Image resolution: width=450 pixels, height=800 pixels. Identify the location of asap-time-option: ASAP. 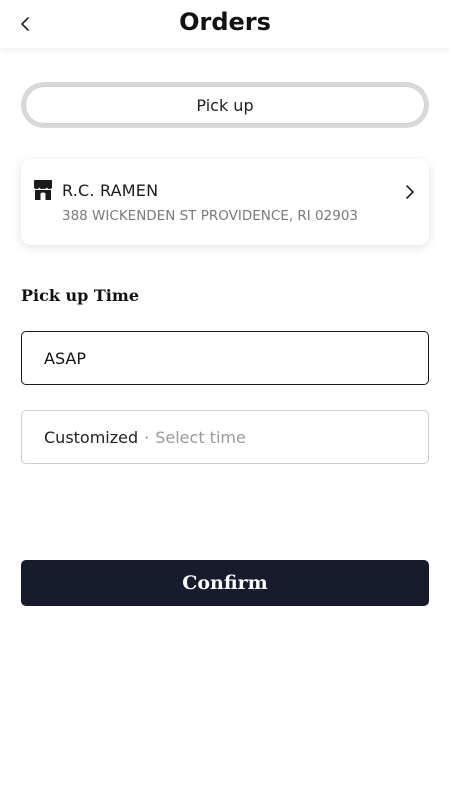
(225, 358).